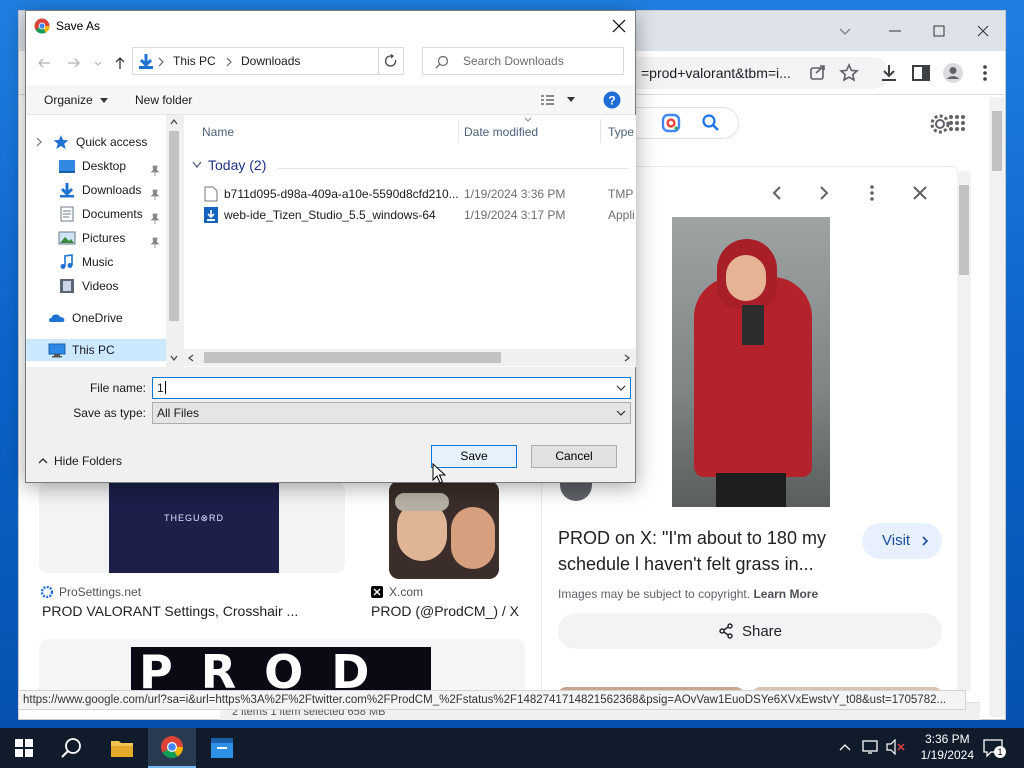 The width and height of the screenshot is (1024, 768). What do you see at coordinates (270, 61) in the screenshot?
I see `breadcrumb-downloads: Downloads` at bounding box center [270, 61].